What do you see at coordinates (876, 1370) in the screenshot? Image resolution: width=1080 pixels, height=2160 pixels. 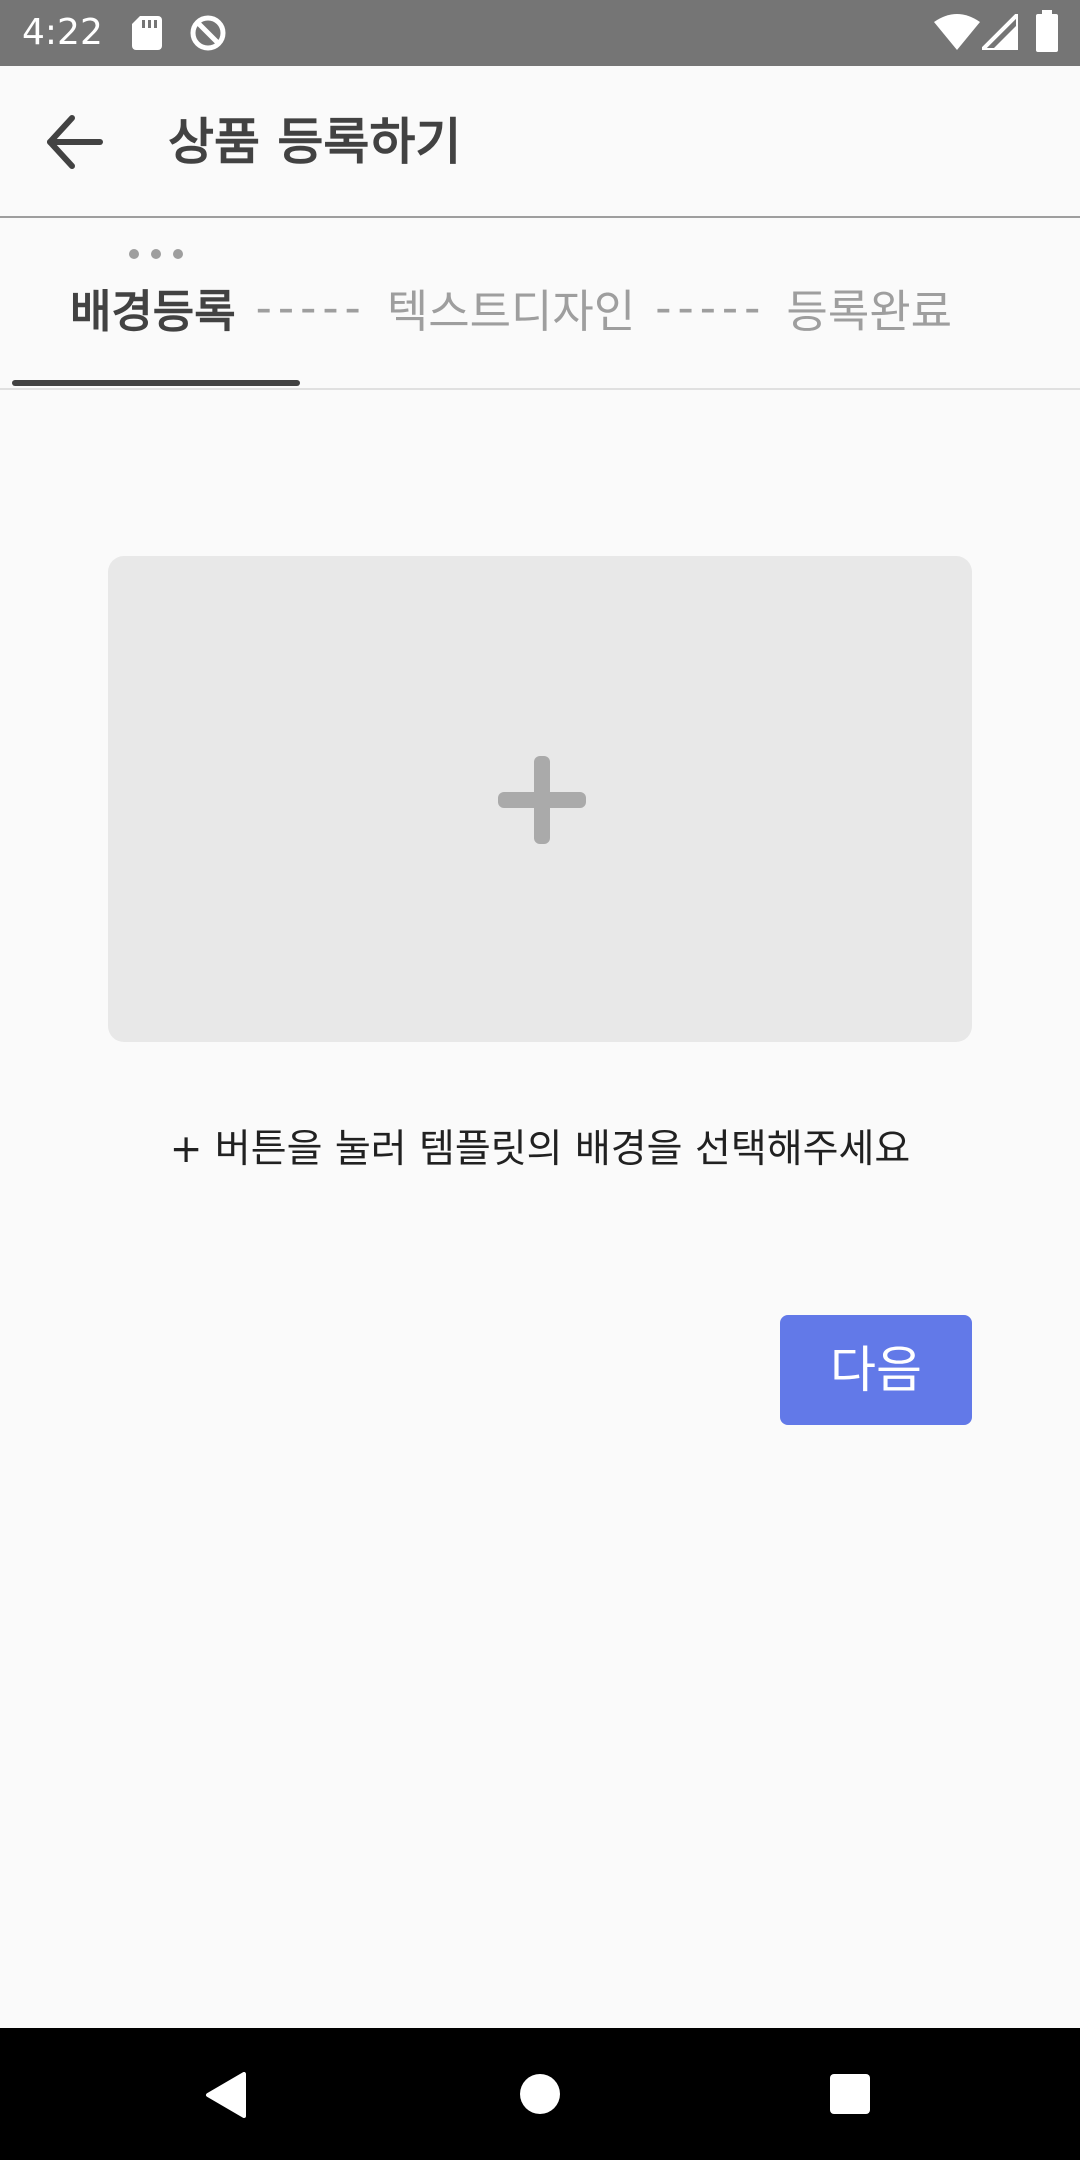 I see `next-button: 다음` at bounding box center [876, 1370].